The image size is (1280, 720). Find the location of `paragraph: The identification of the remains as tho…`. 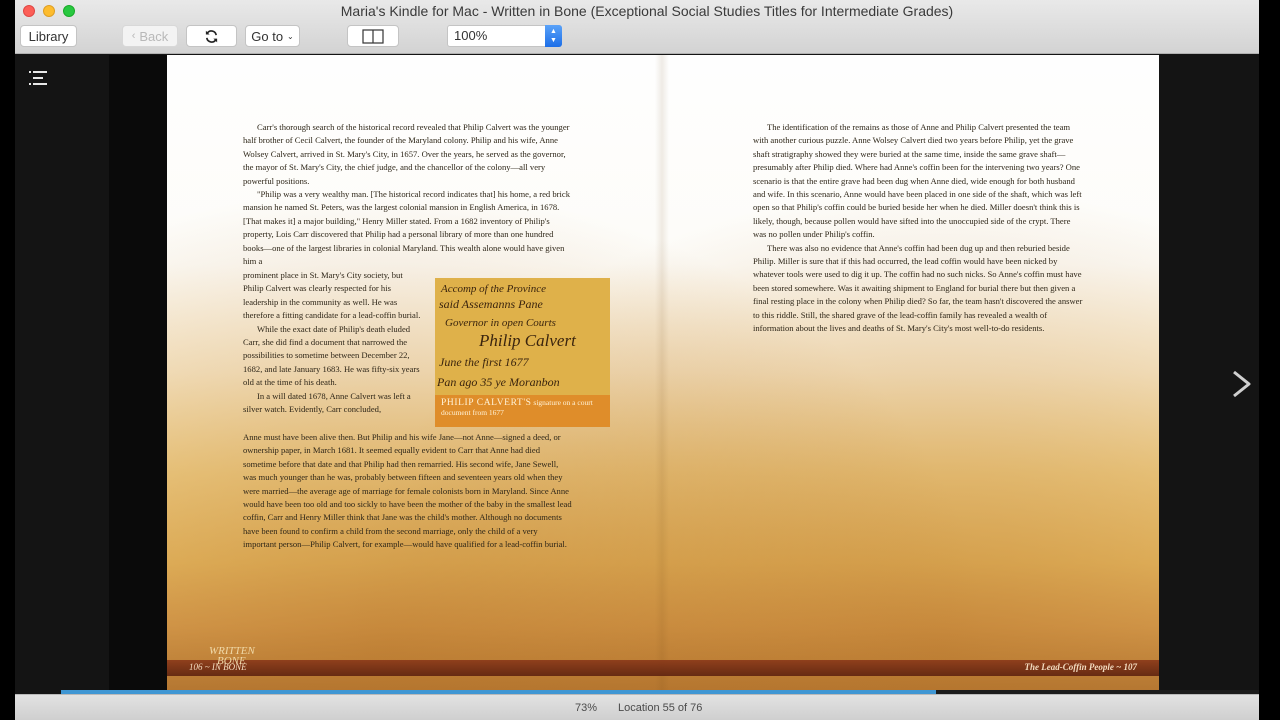

paragraph: The identification of the remains as tho… is located at coordinates (917, 181).